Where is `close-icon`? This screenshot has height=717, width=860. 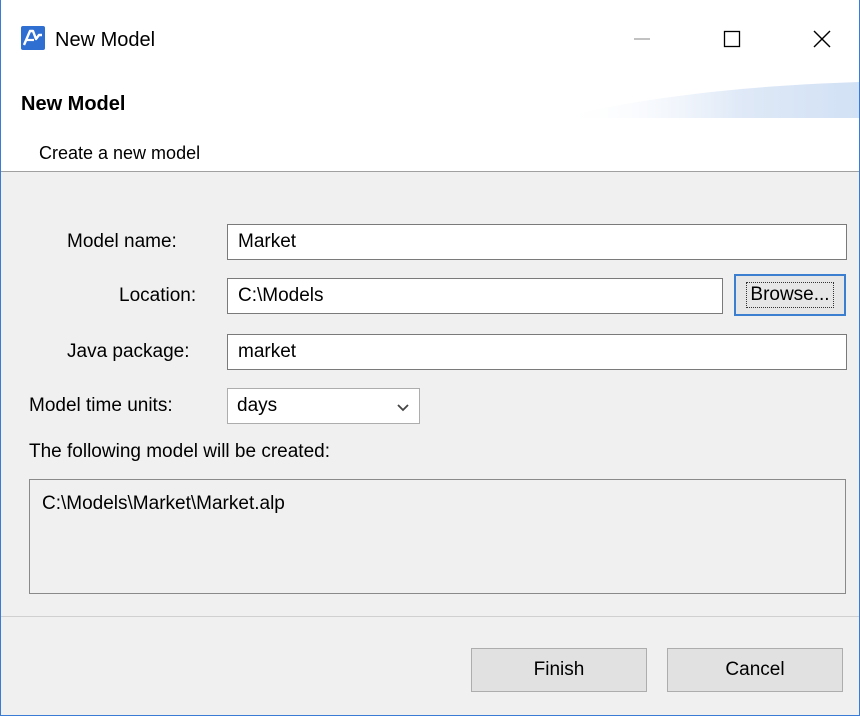
close-icon is located at coordinates (822, 39).